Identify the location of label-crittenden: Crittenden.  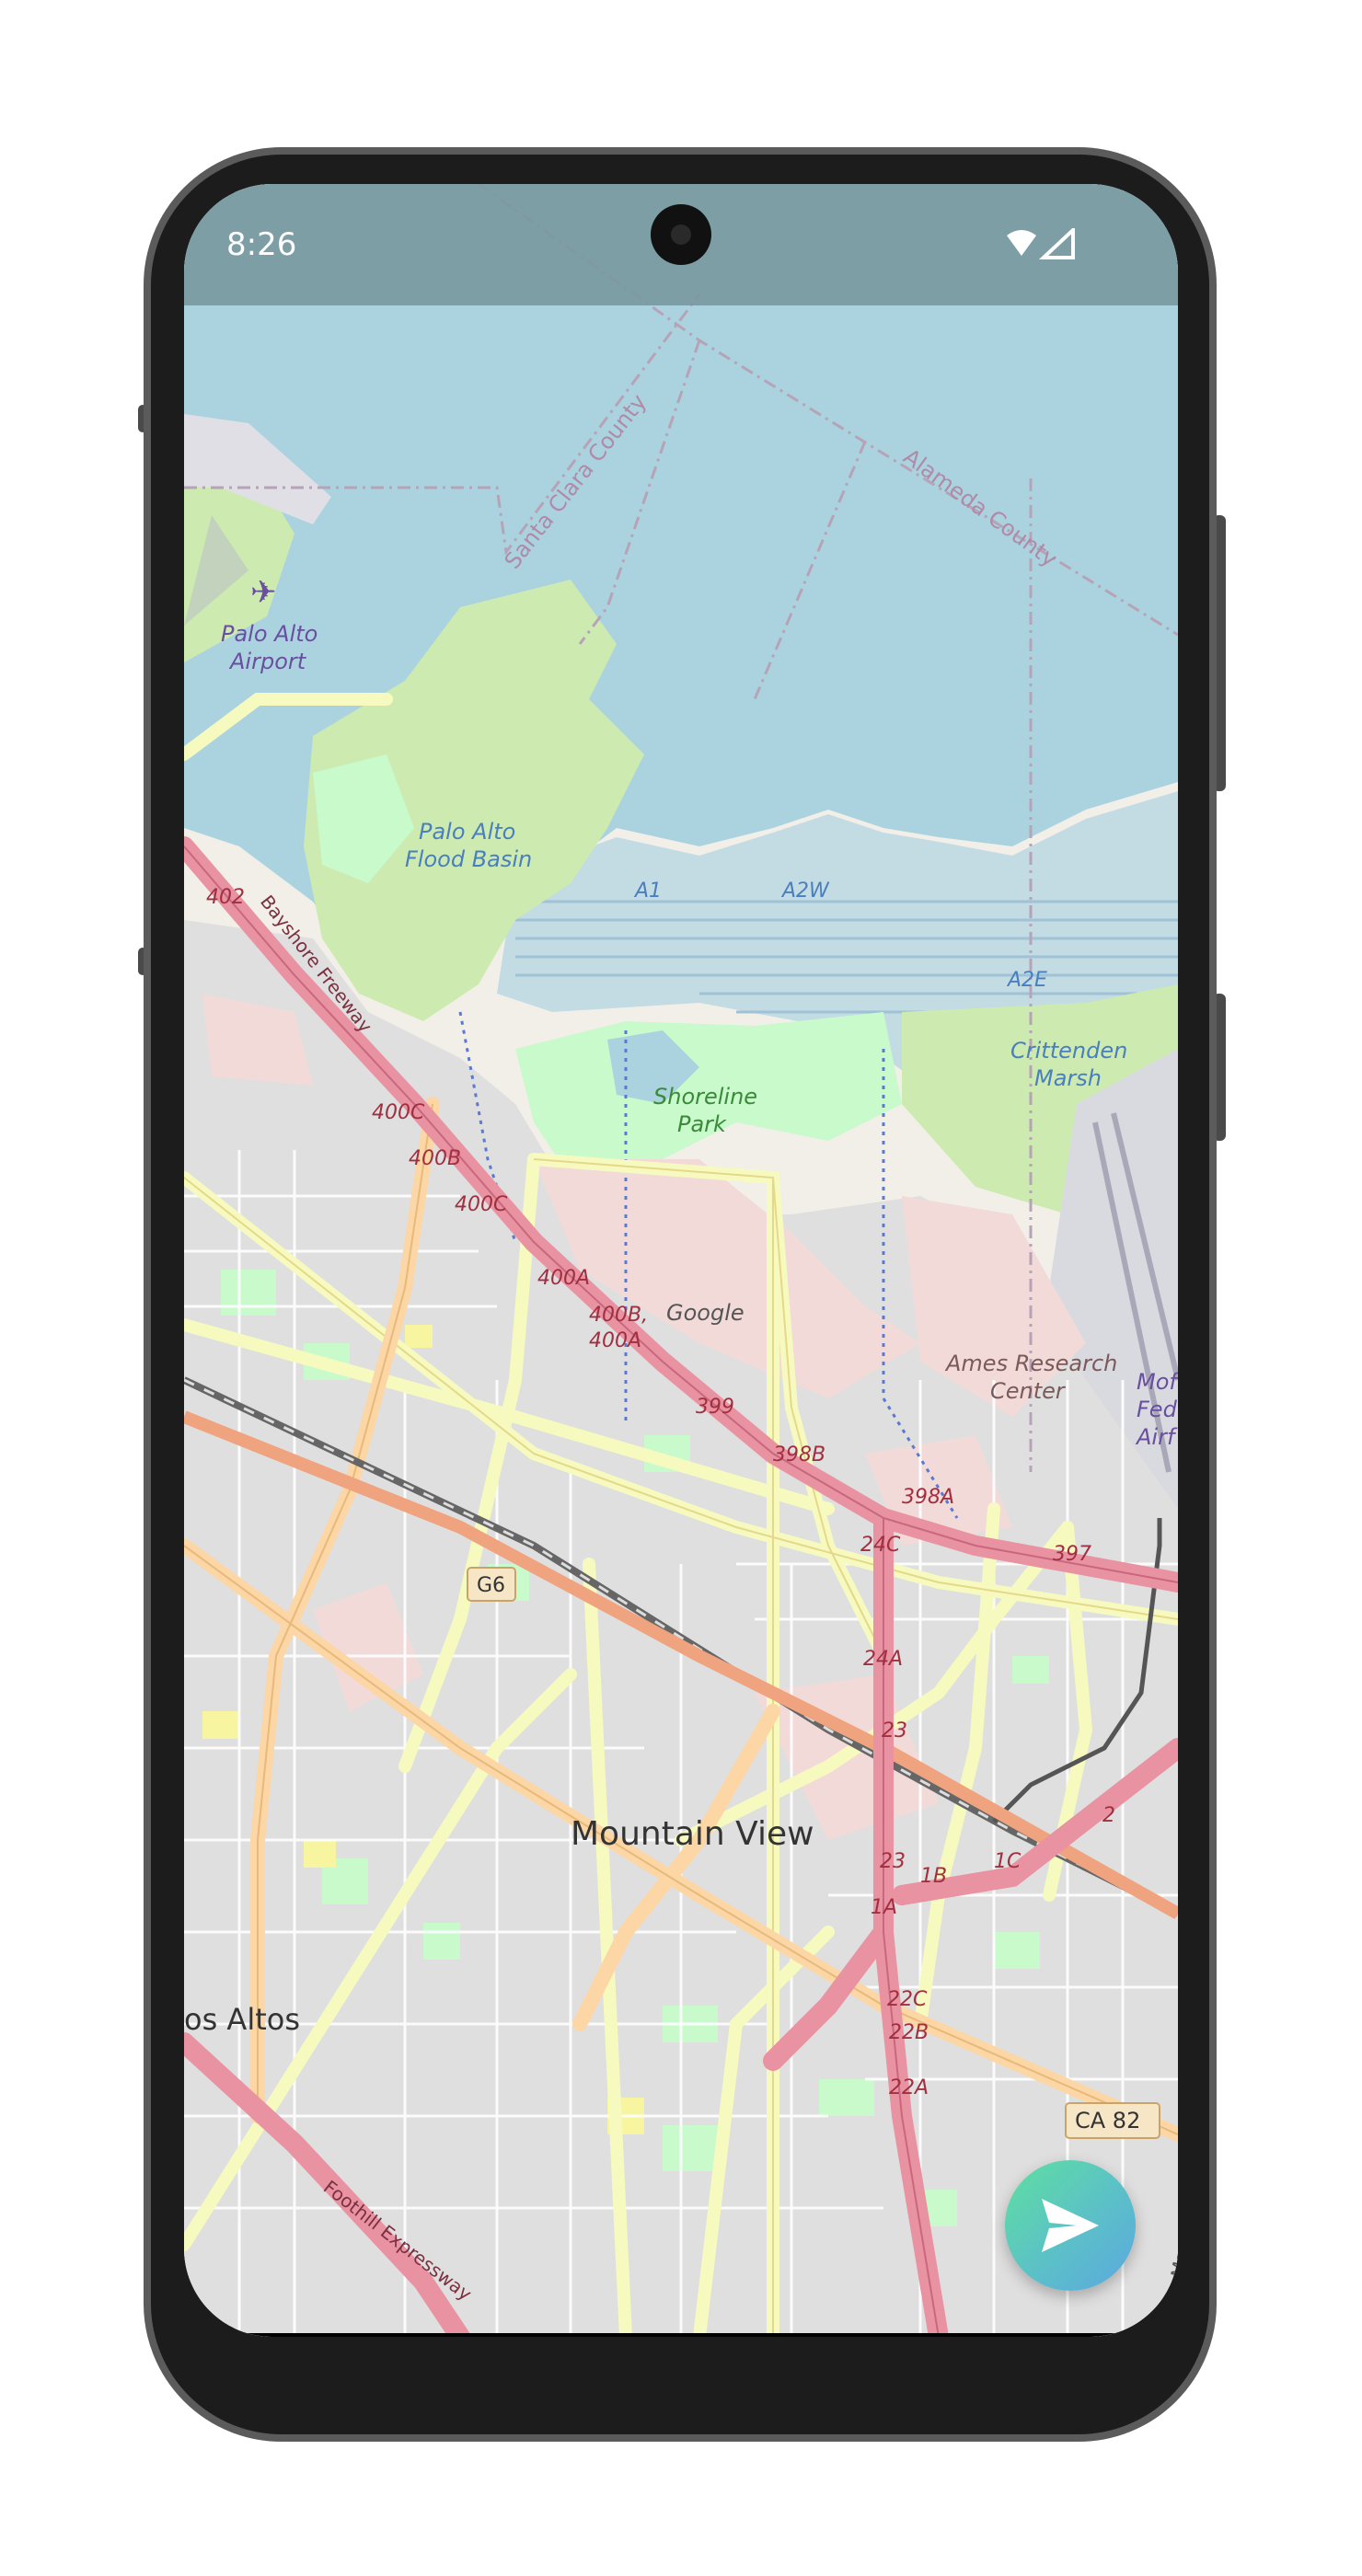
(1068, 1051).